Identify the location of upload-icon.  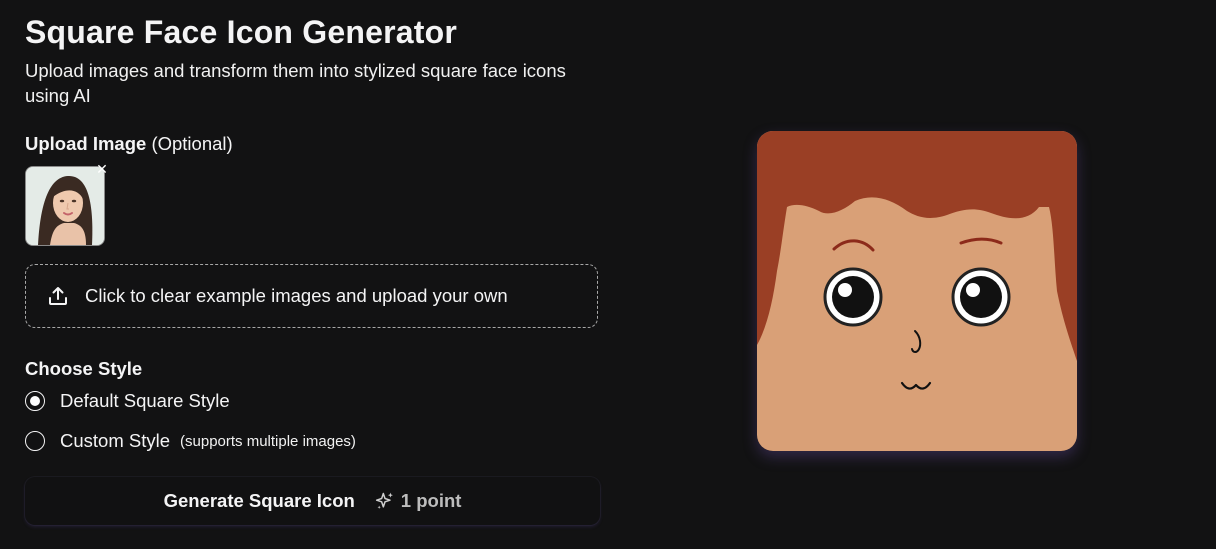
(58, 296).